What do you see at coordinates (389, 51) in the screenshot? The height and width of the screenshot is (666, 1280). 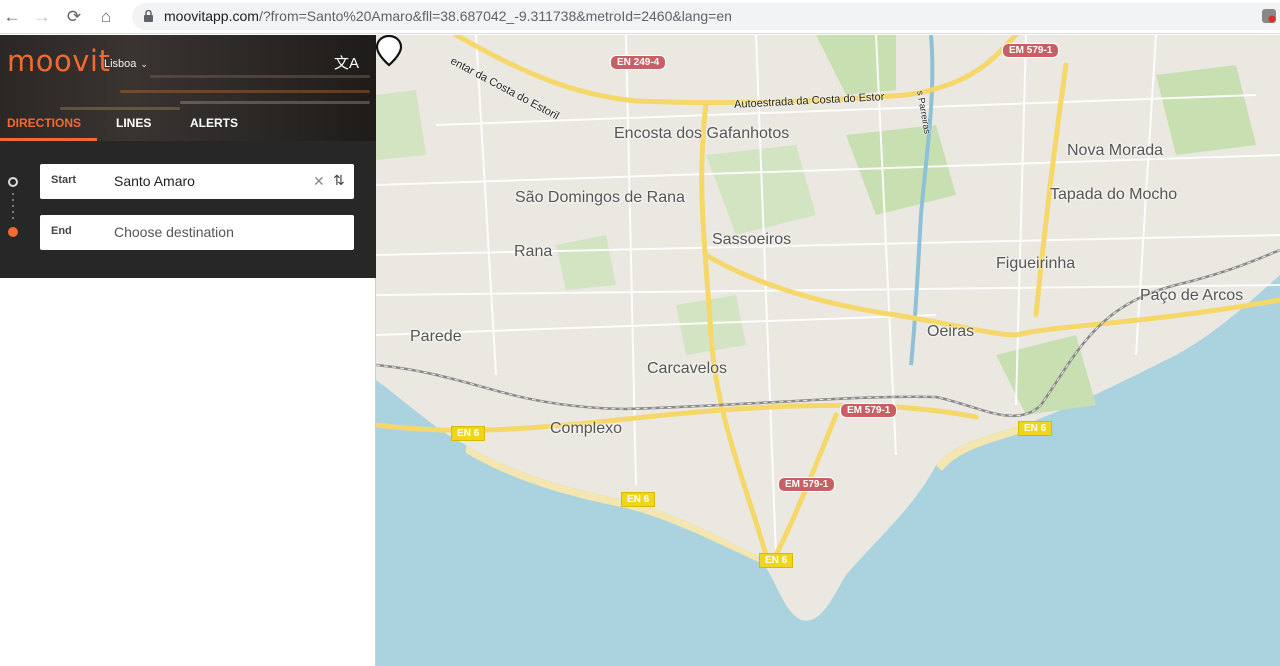 I see `location-pin-icon` at bounding box center [389, 51].